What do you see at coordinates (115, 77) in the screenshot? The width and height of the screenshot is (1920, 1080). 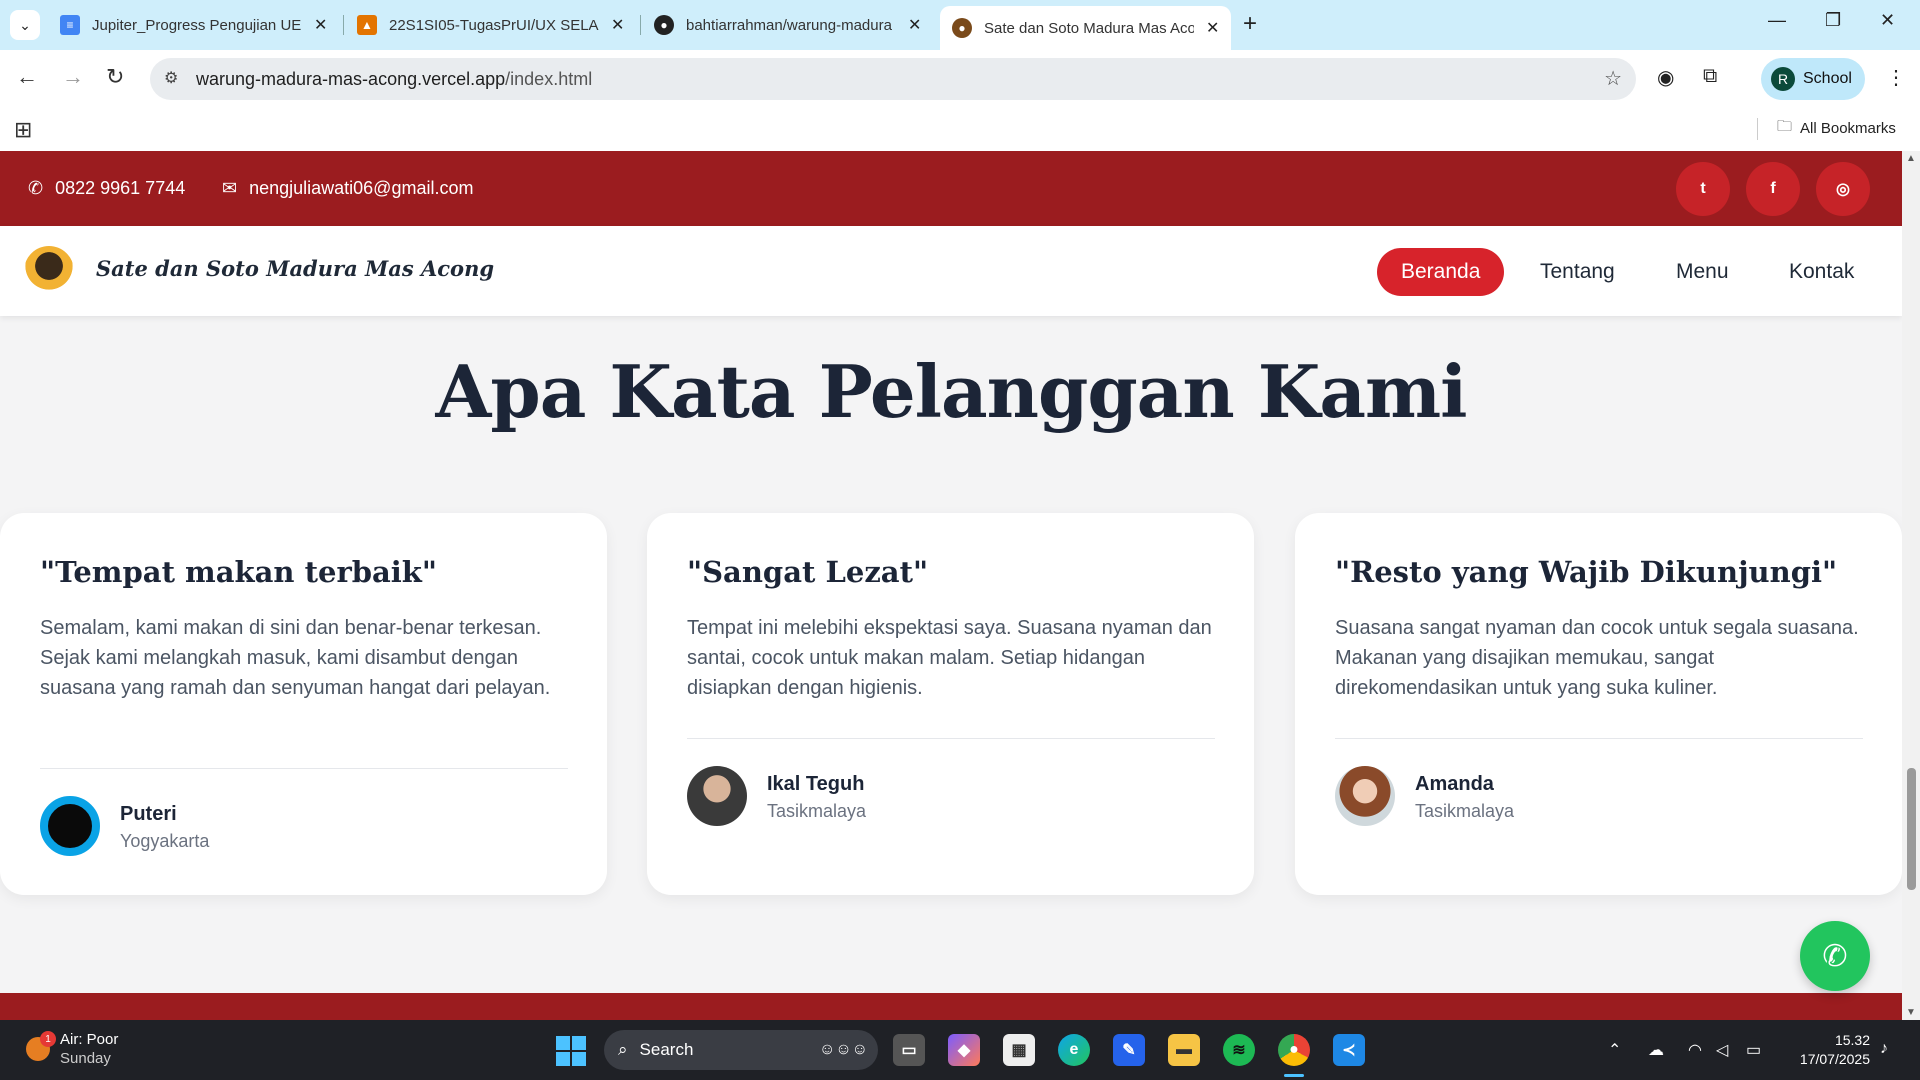 I see `reload-icon: ↻` at bounding box center [115, 77].